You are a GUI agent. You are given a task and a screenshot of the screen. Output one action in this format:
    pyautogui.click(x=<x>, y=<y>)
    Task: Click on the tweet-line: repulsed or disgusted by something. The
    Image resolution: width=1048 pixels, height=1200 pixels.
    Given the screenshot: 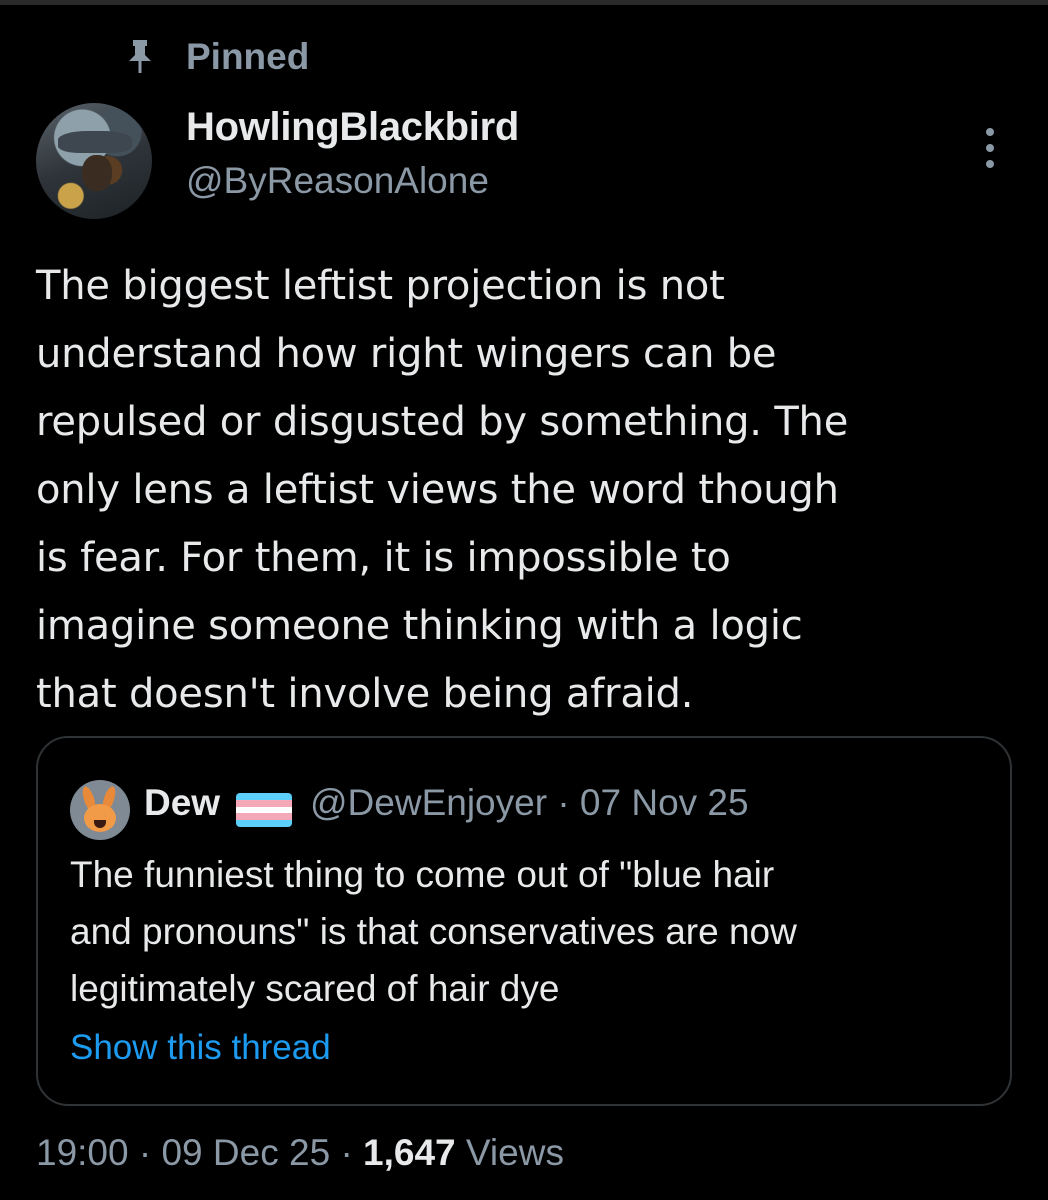 What is the action you would take?
    pyautogui.click(x=442, y=422)
    